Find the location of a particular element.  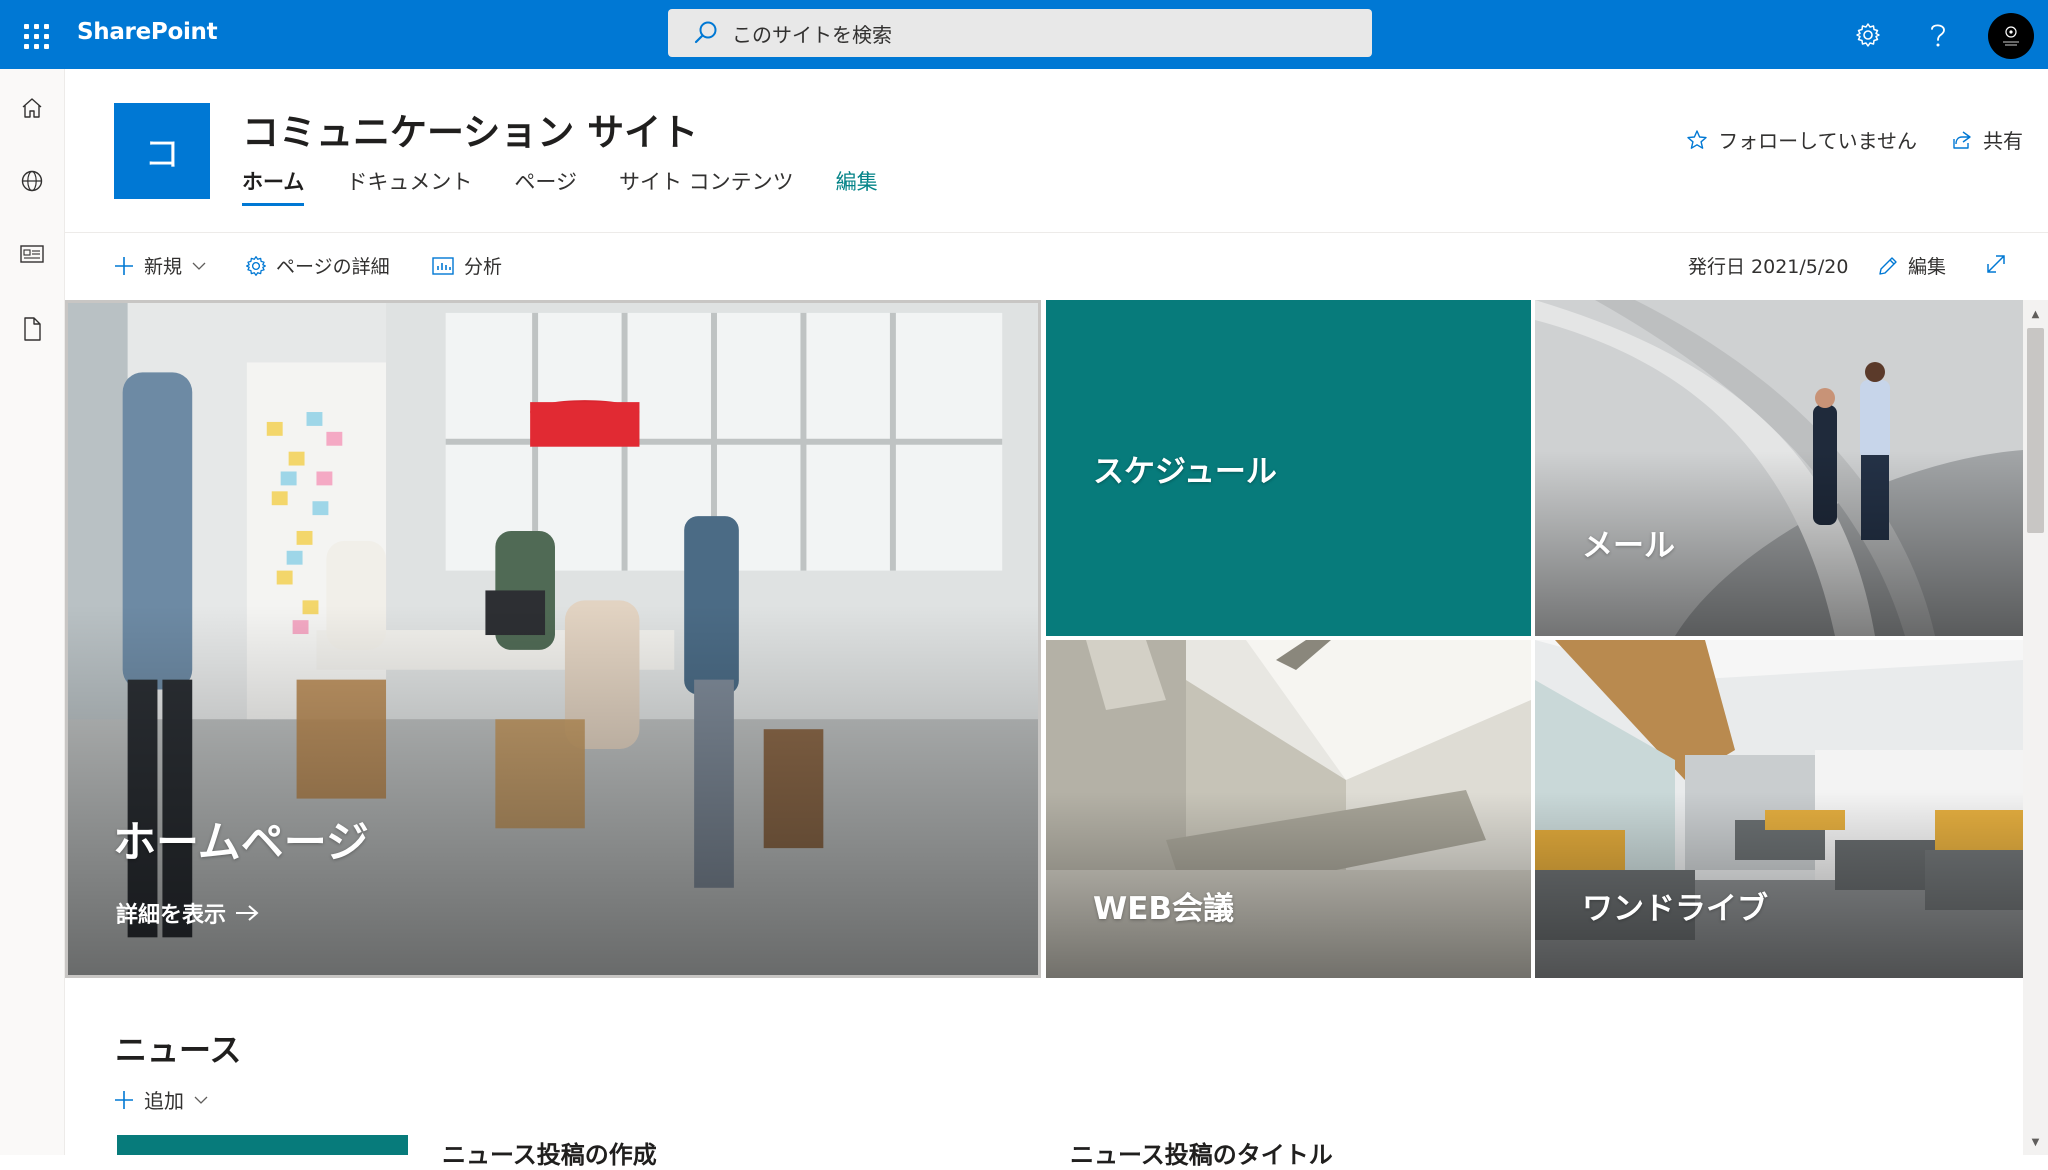

nav-edit-link: 編集 is located at coordinates (857, 185).